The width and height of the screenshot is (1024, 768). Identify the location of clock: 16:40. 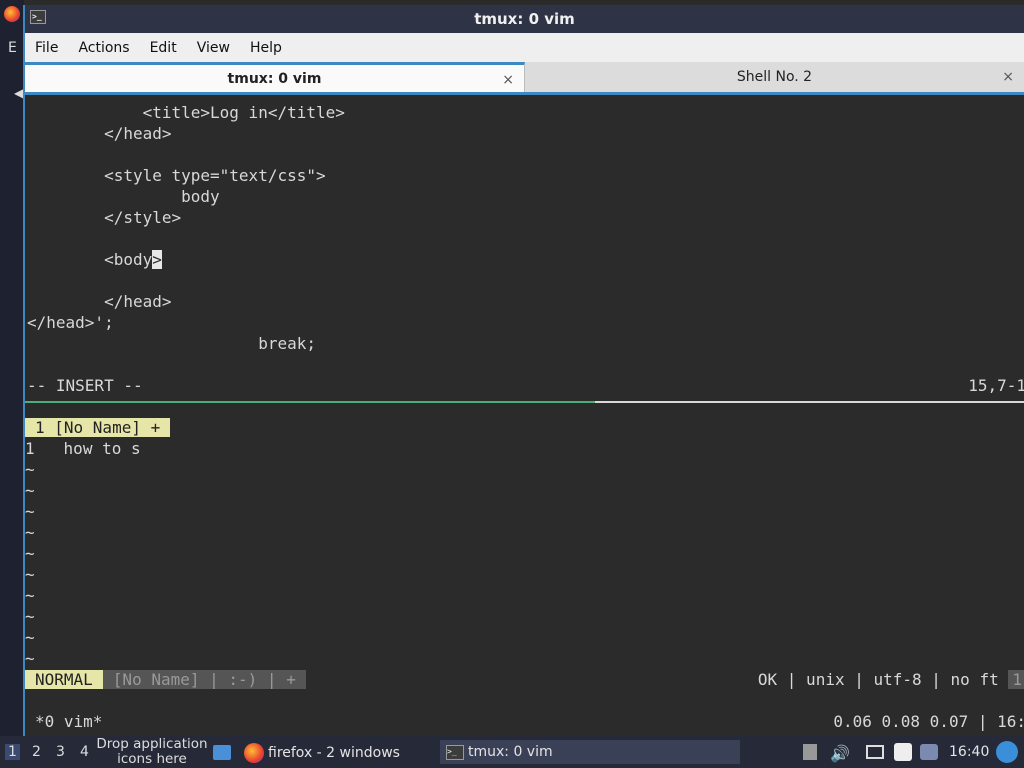
(969, 752).